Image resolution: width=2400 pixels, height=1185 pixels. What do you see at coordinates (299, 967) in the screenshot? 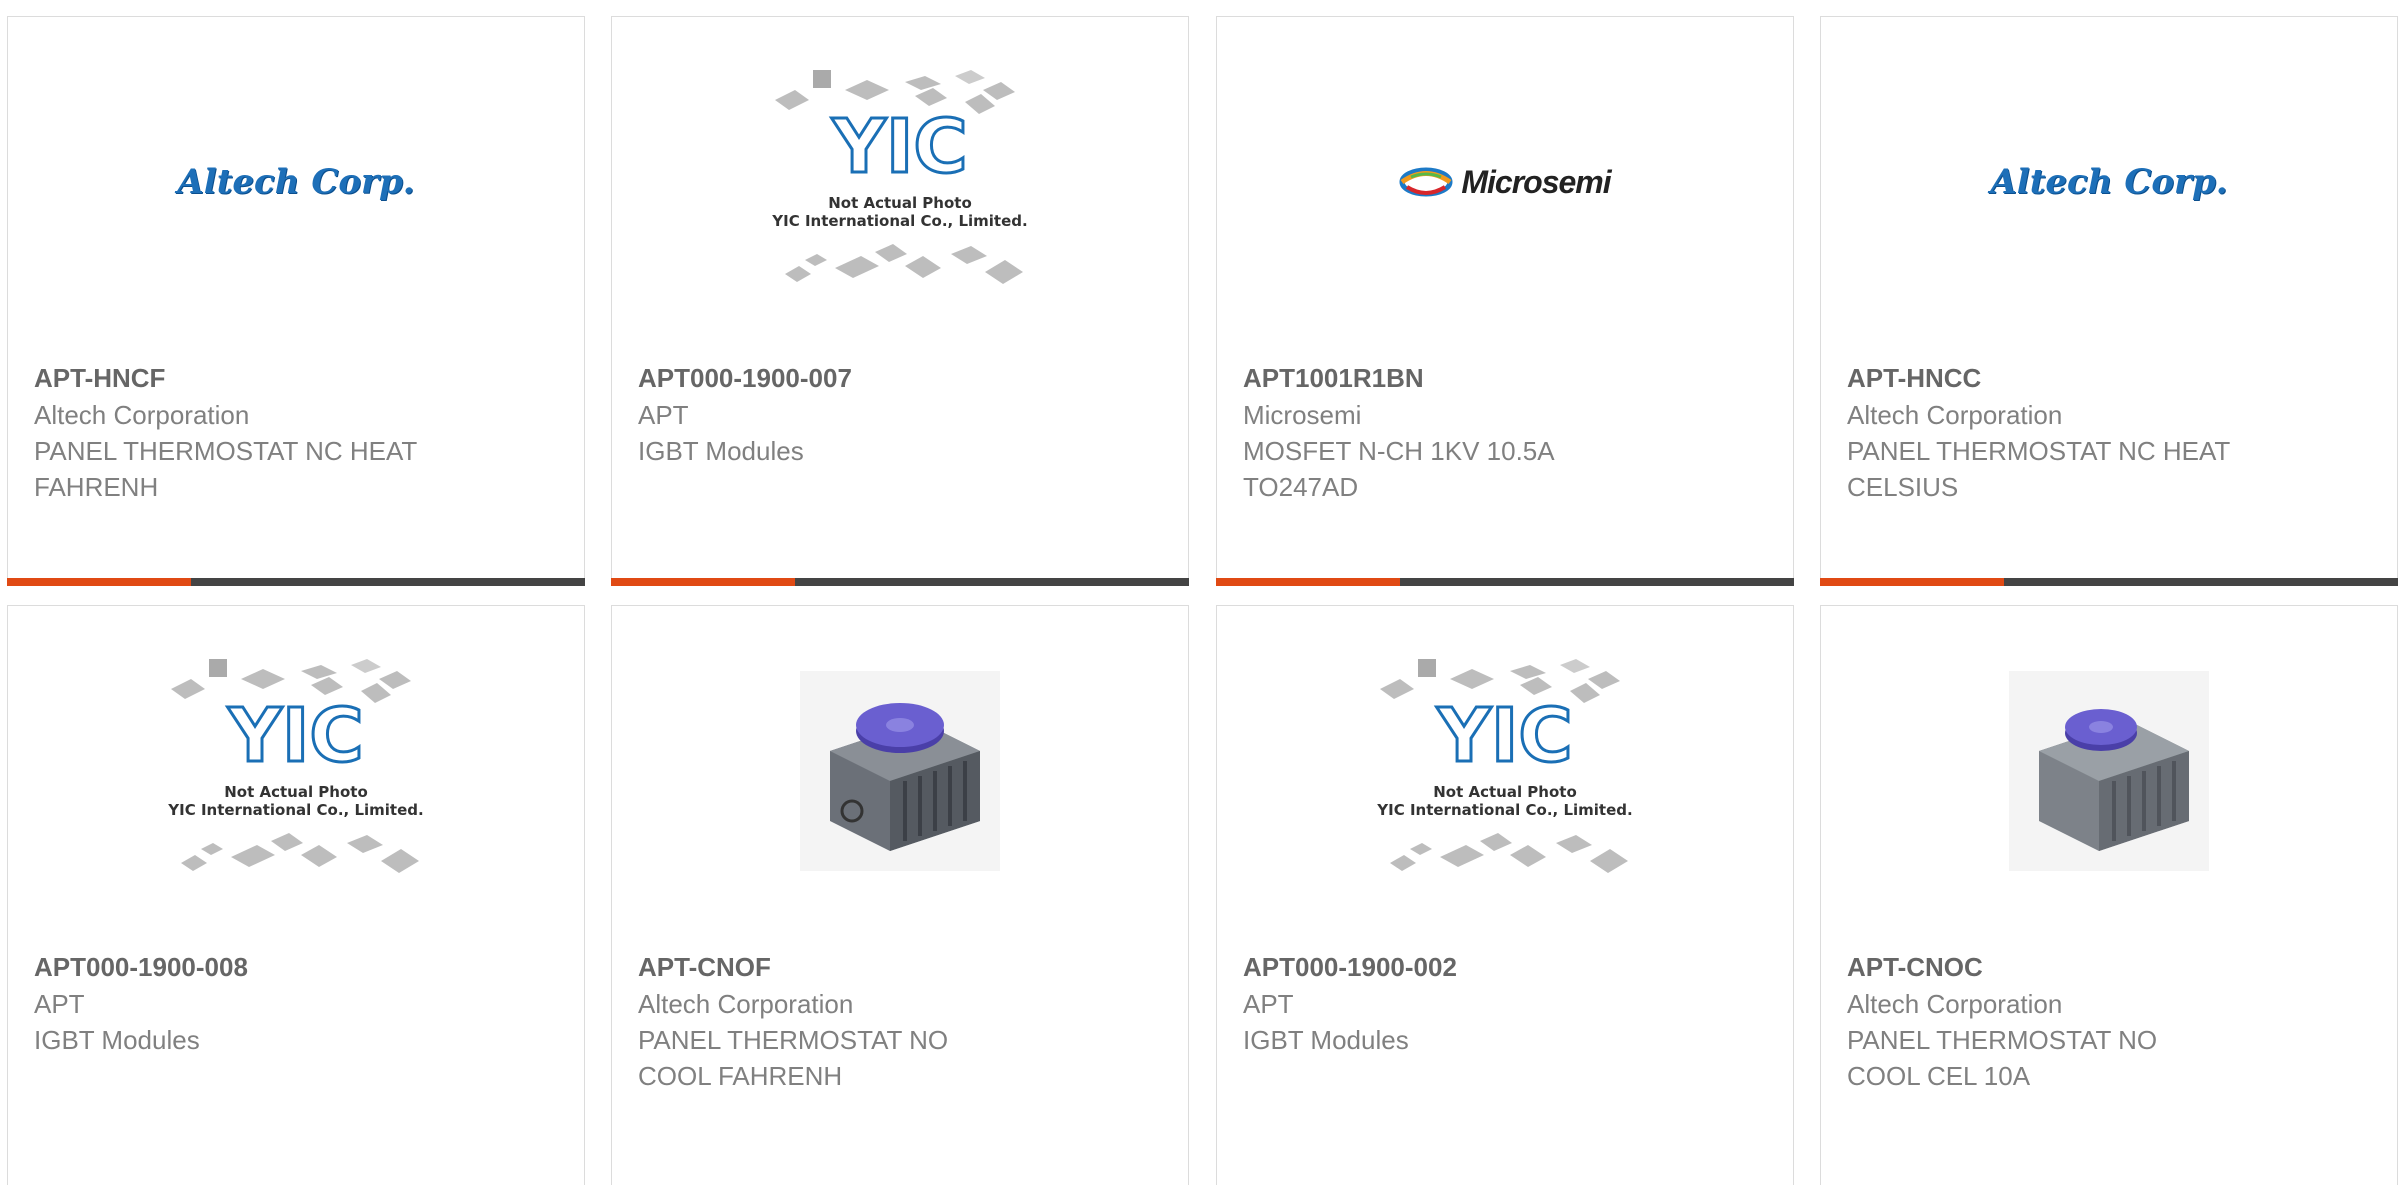
I see `part-number: APT000-1900-008` at bounding box center [299, 967].